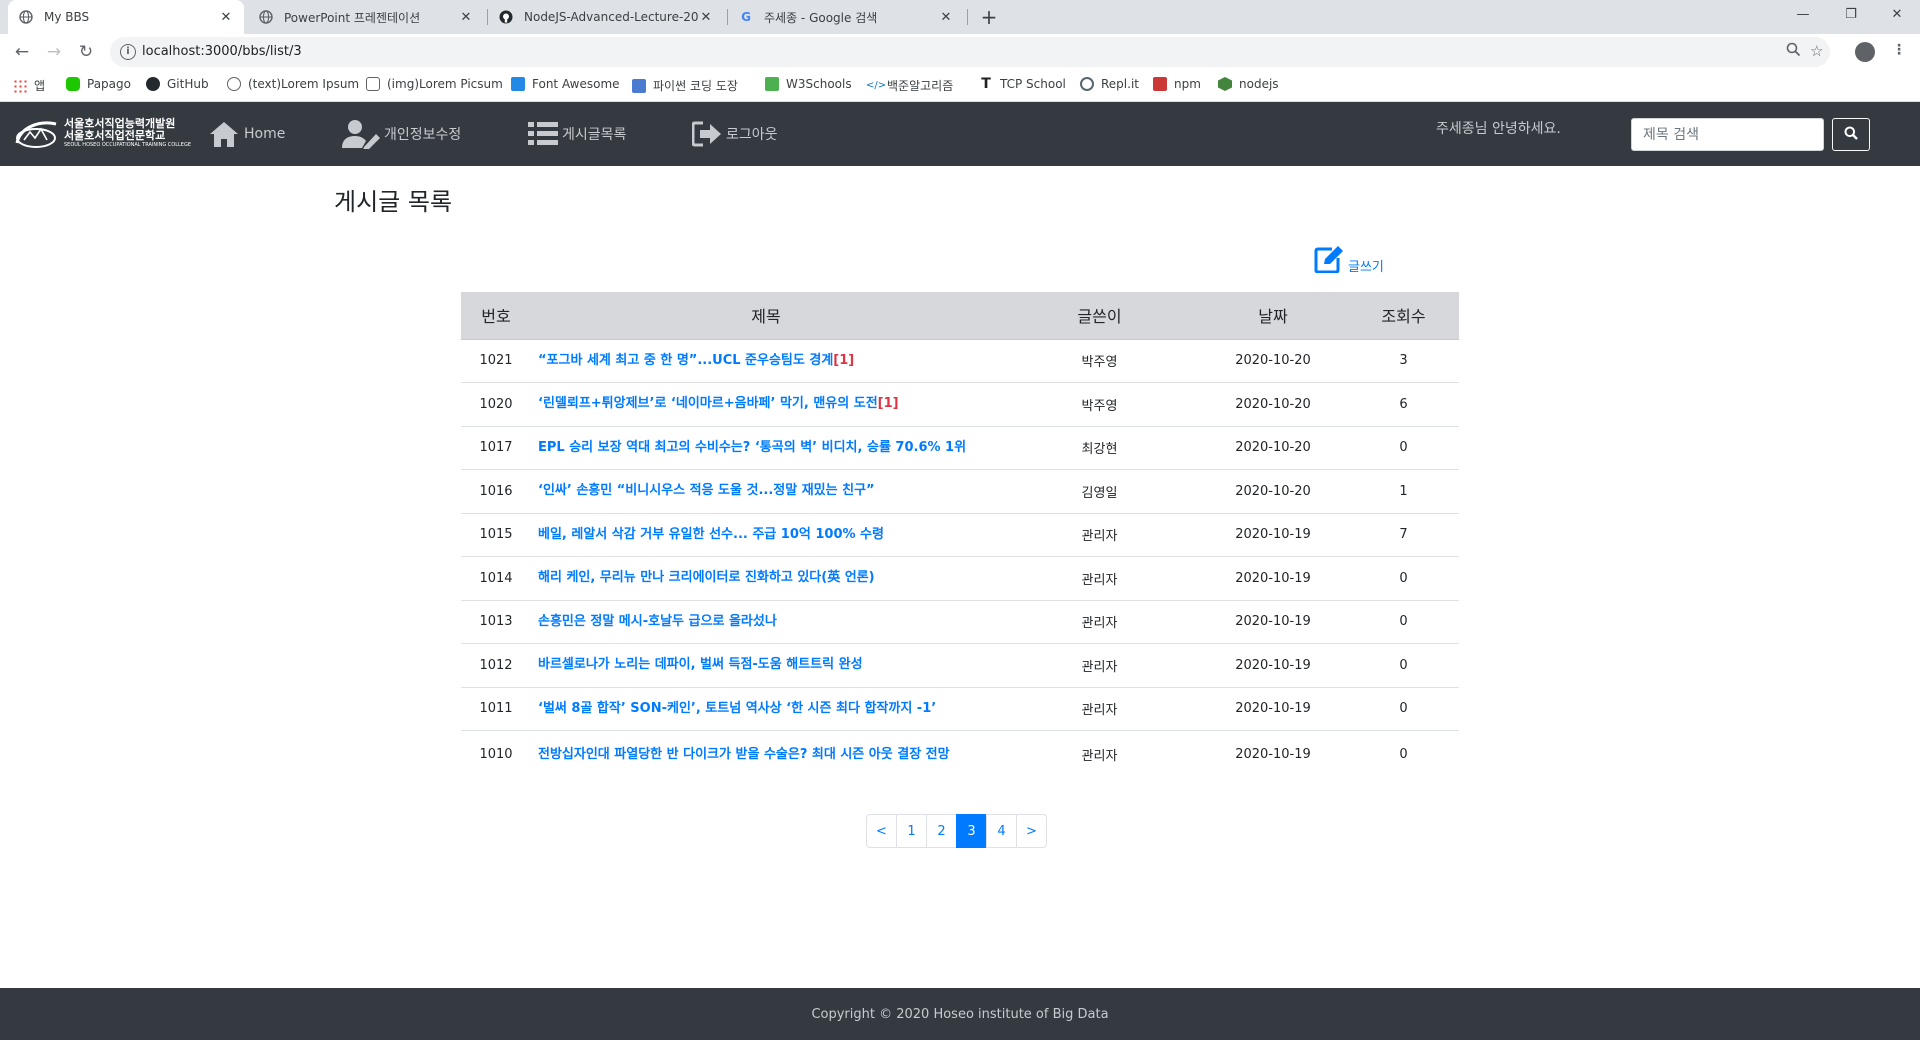 The image size is (1920, 1040). Describe the element at coordinates (36, 133) in the screenshot. I see `logo-mark-icon` at that location.